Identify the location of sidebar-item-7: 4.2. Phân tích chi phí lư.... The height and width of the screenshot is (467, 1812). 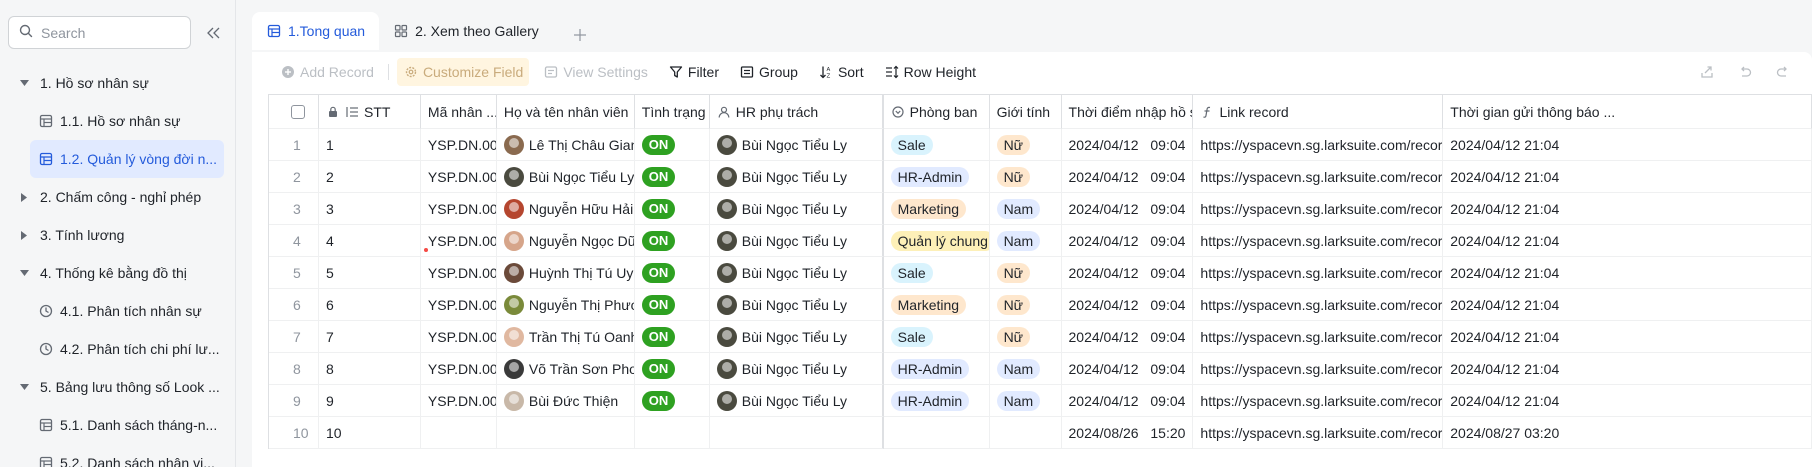
(118, 349).